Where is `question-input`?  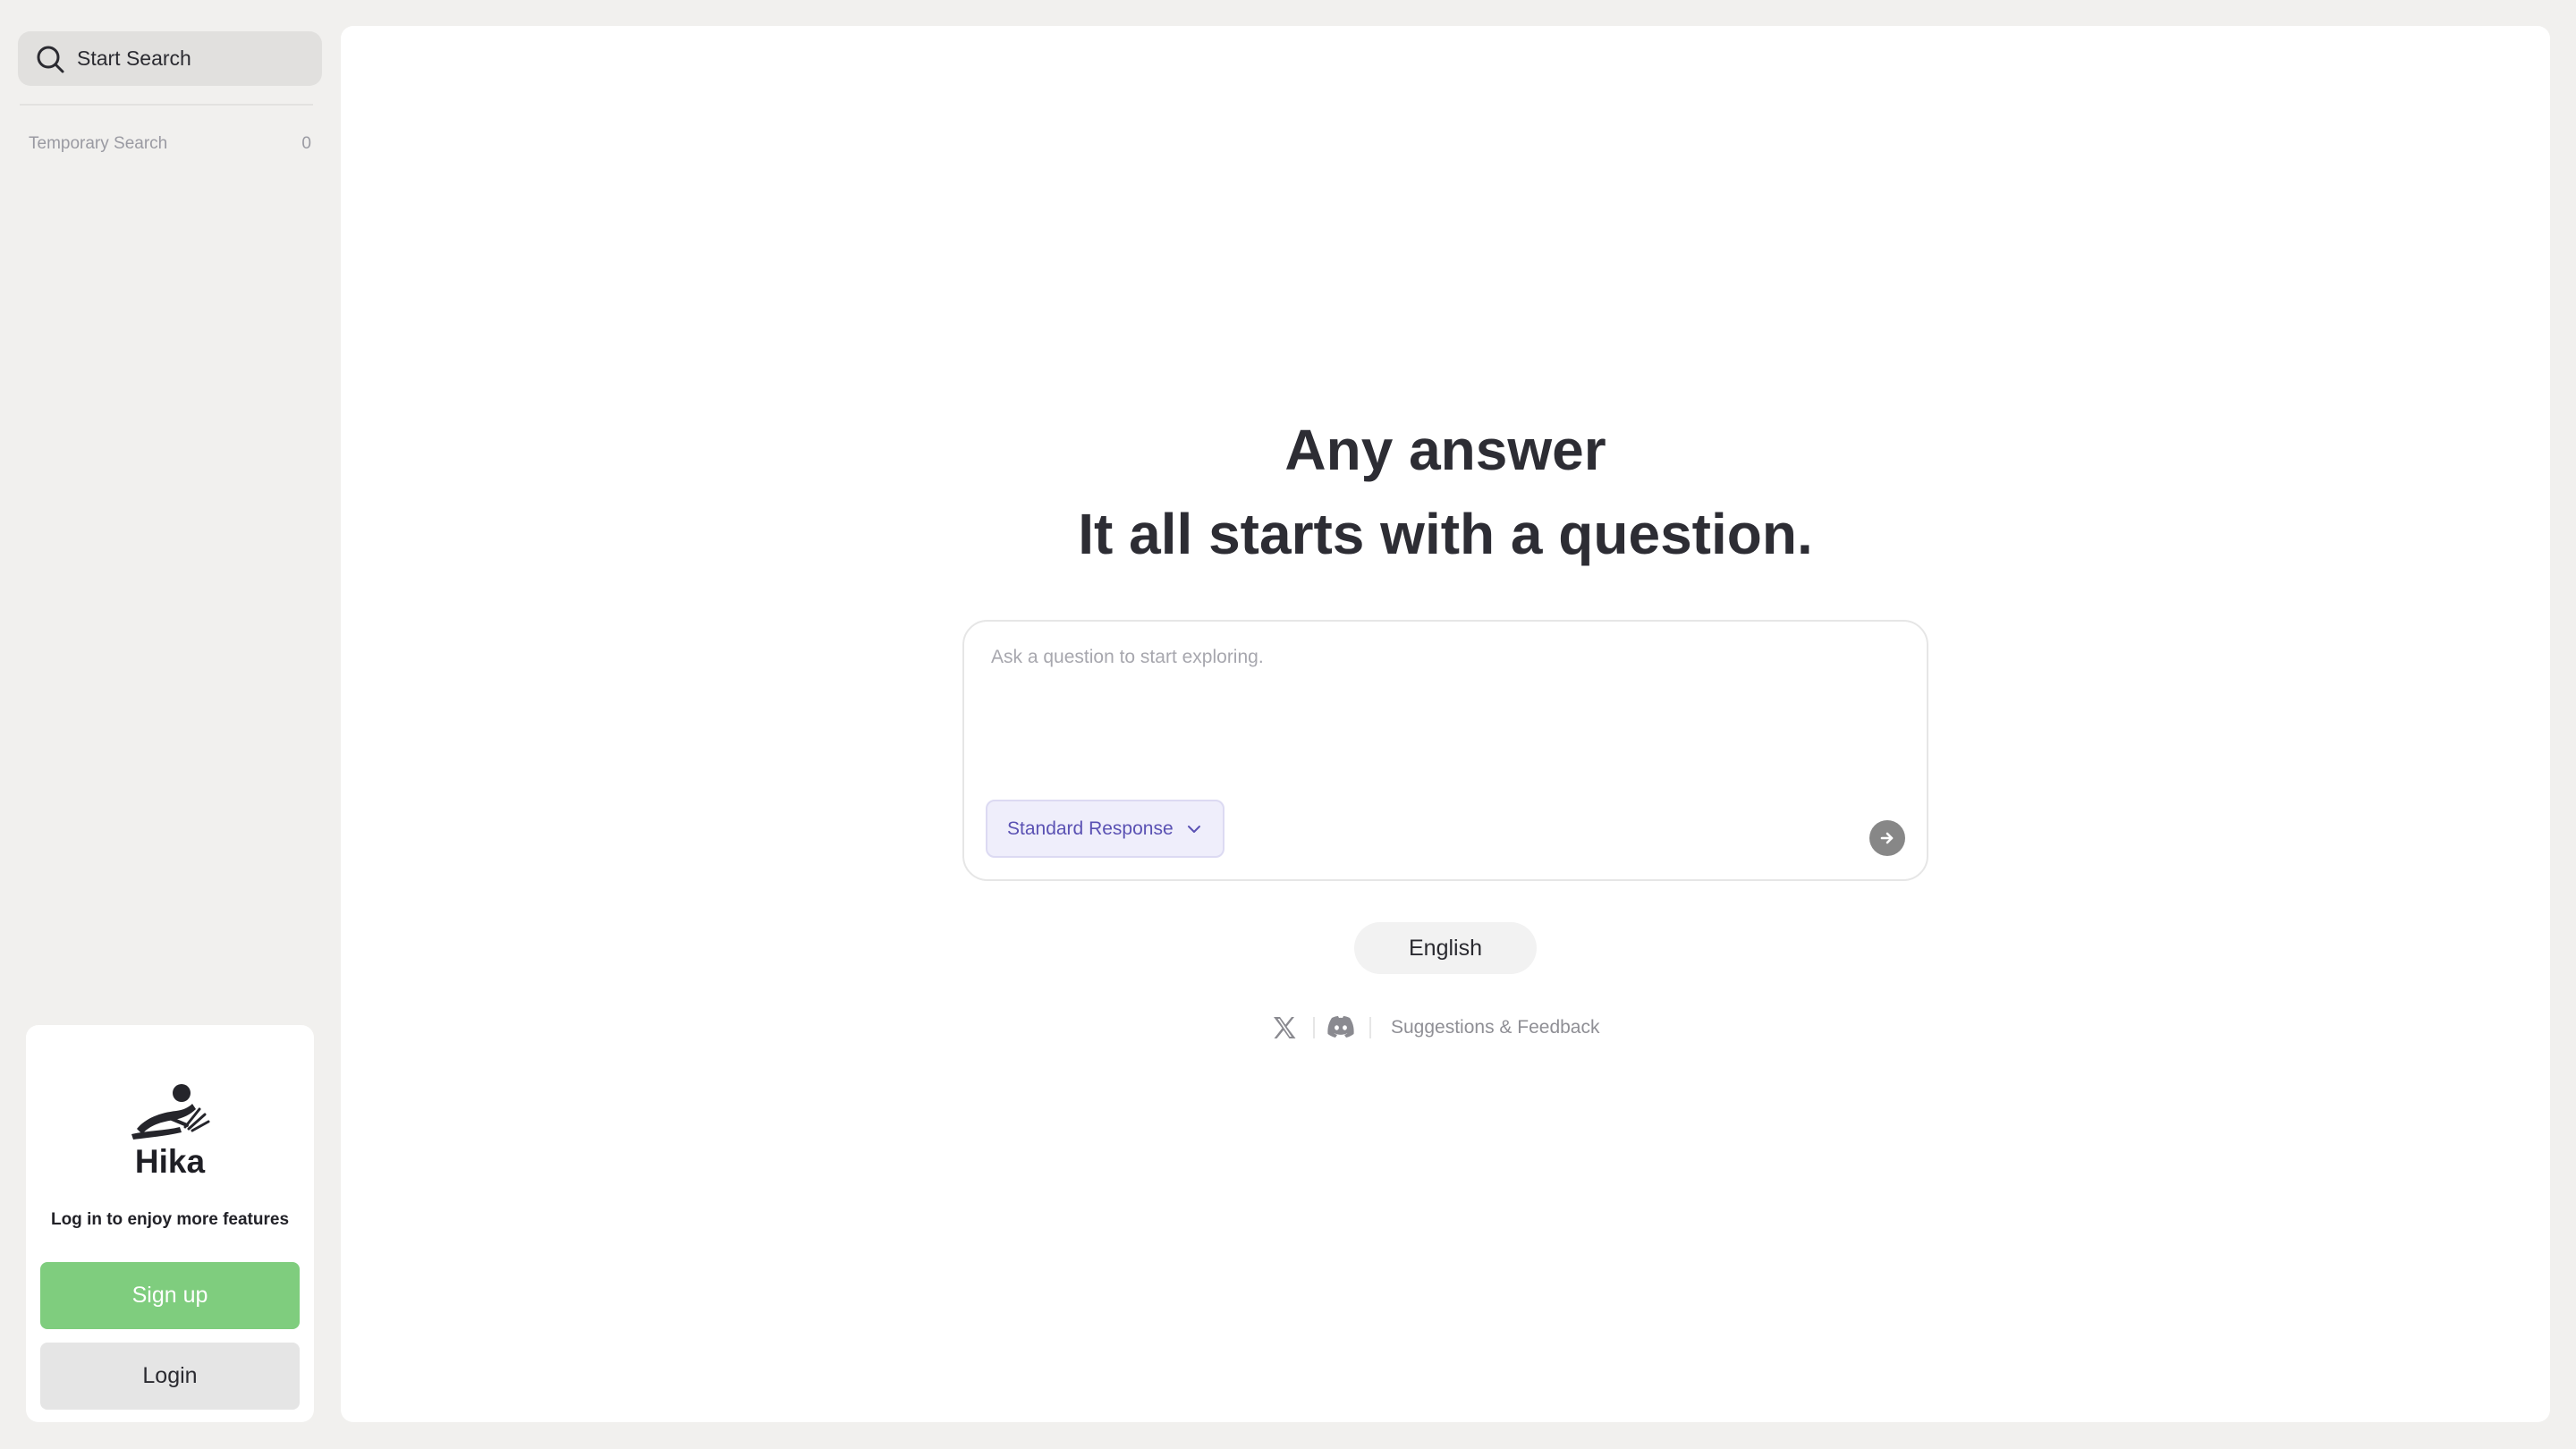
question-input is located at coordinates (1442, 714).